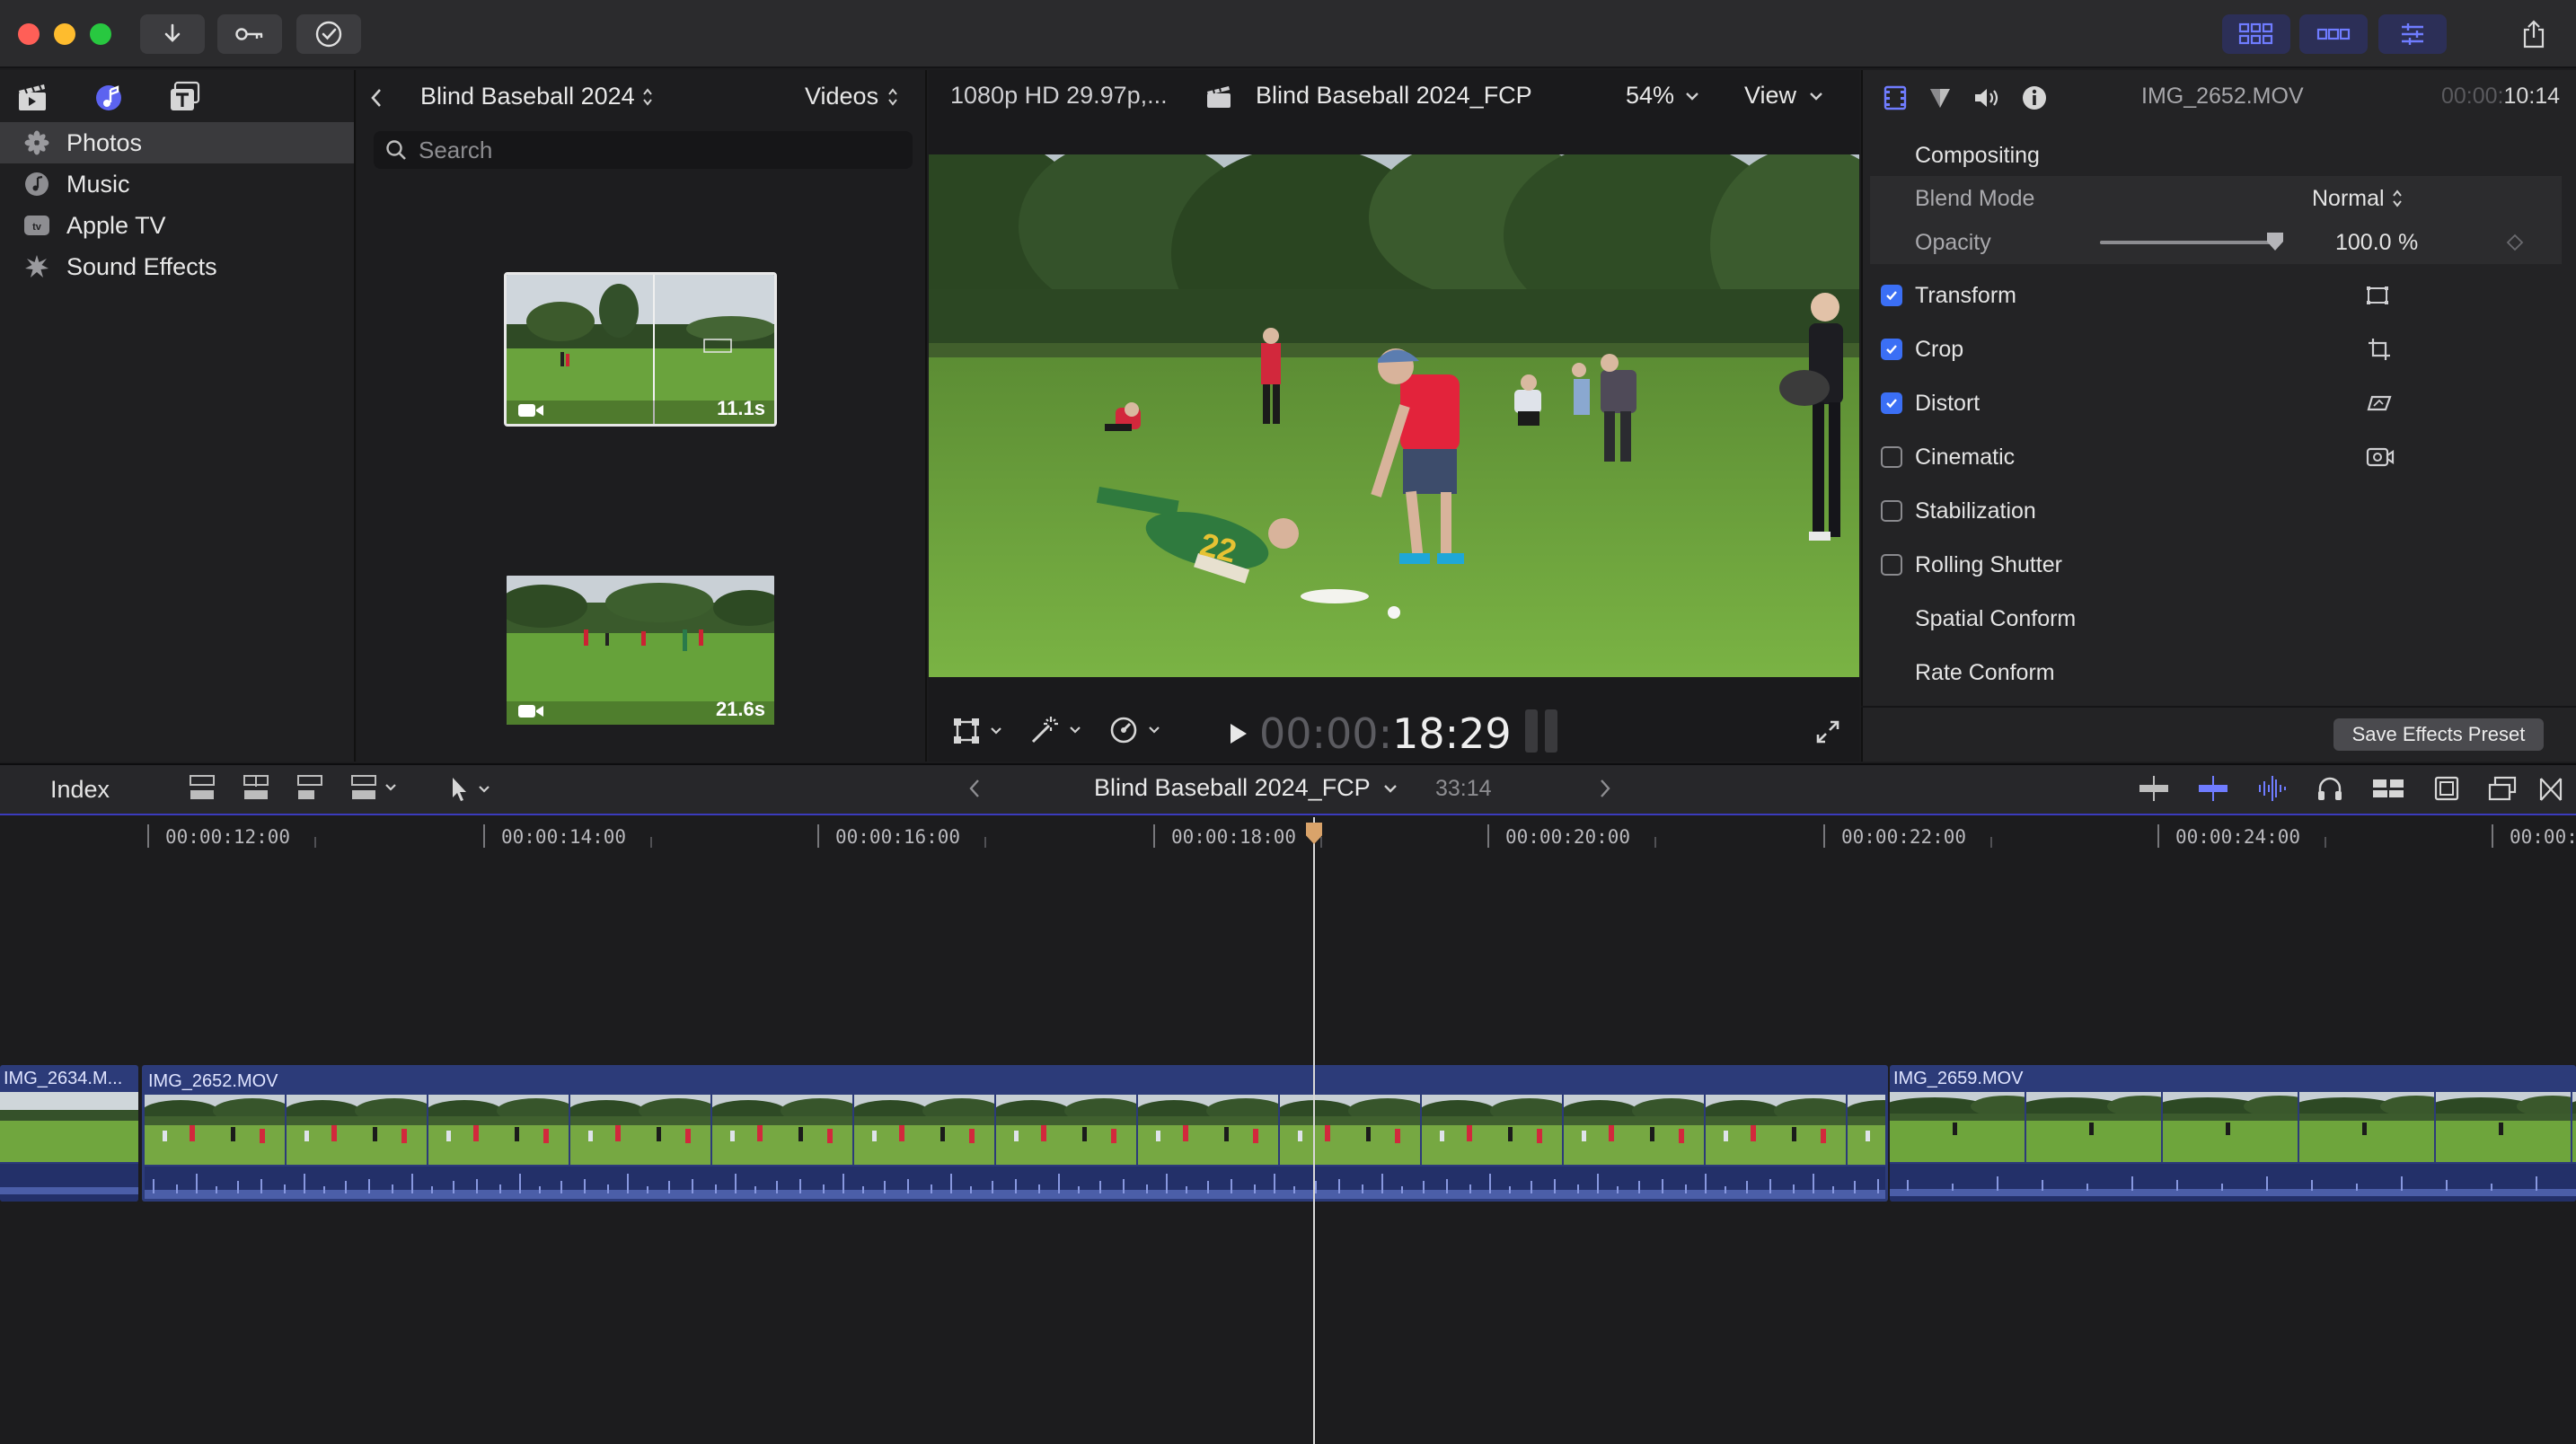 The width and height of the screenshot is (2576, 1444). What do you see at coordinates (2377, 295) in the screenshot?
I see `transform-icon` at bounding box center [2377, 295].